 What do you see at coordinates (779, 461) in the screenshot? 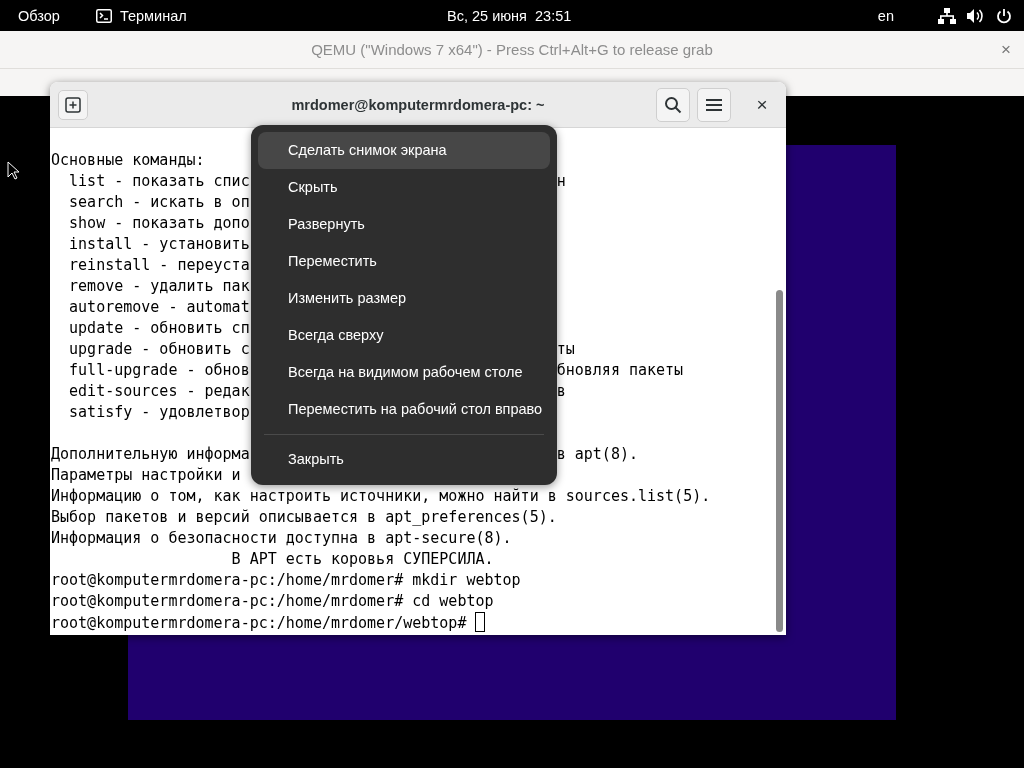
I see `scrollbar` at bounding box center [779, 461].